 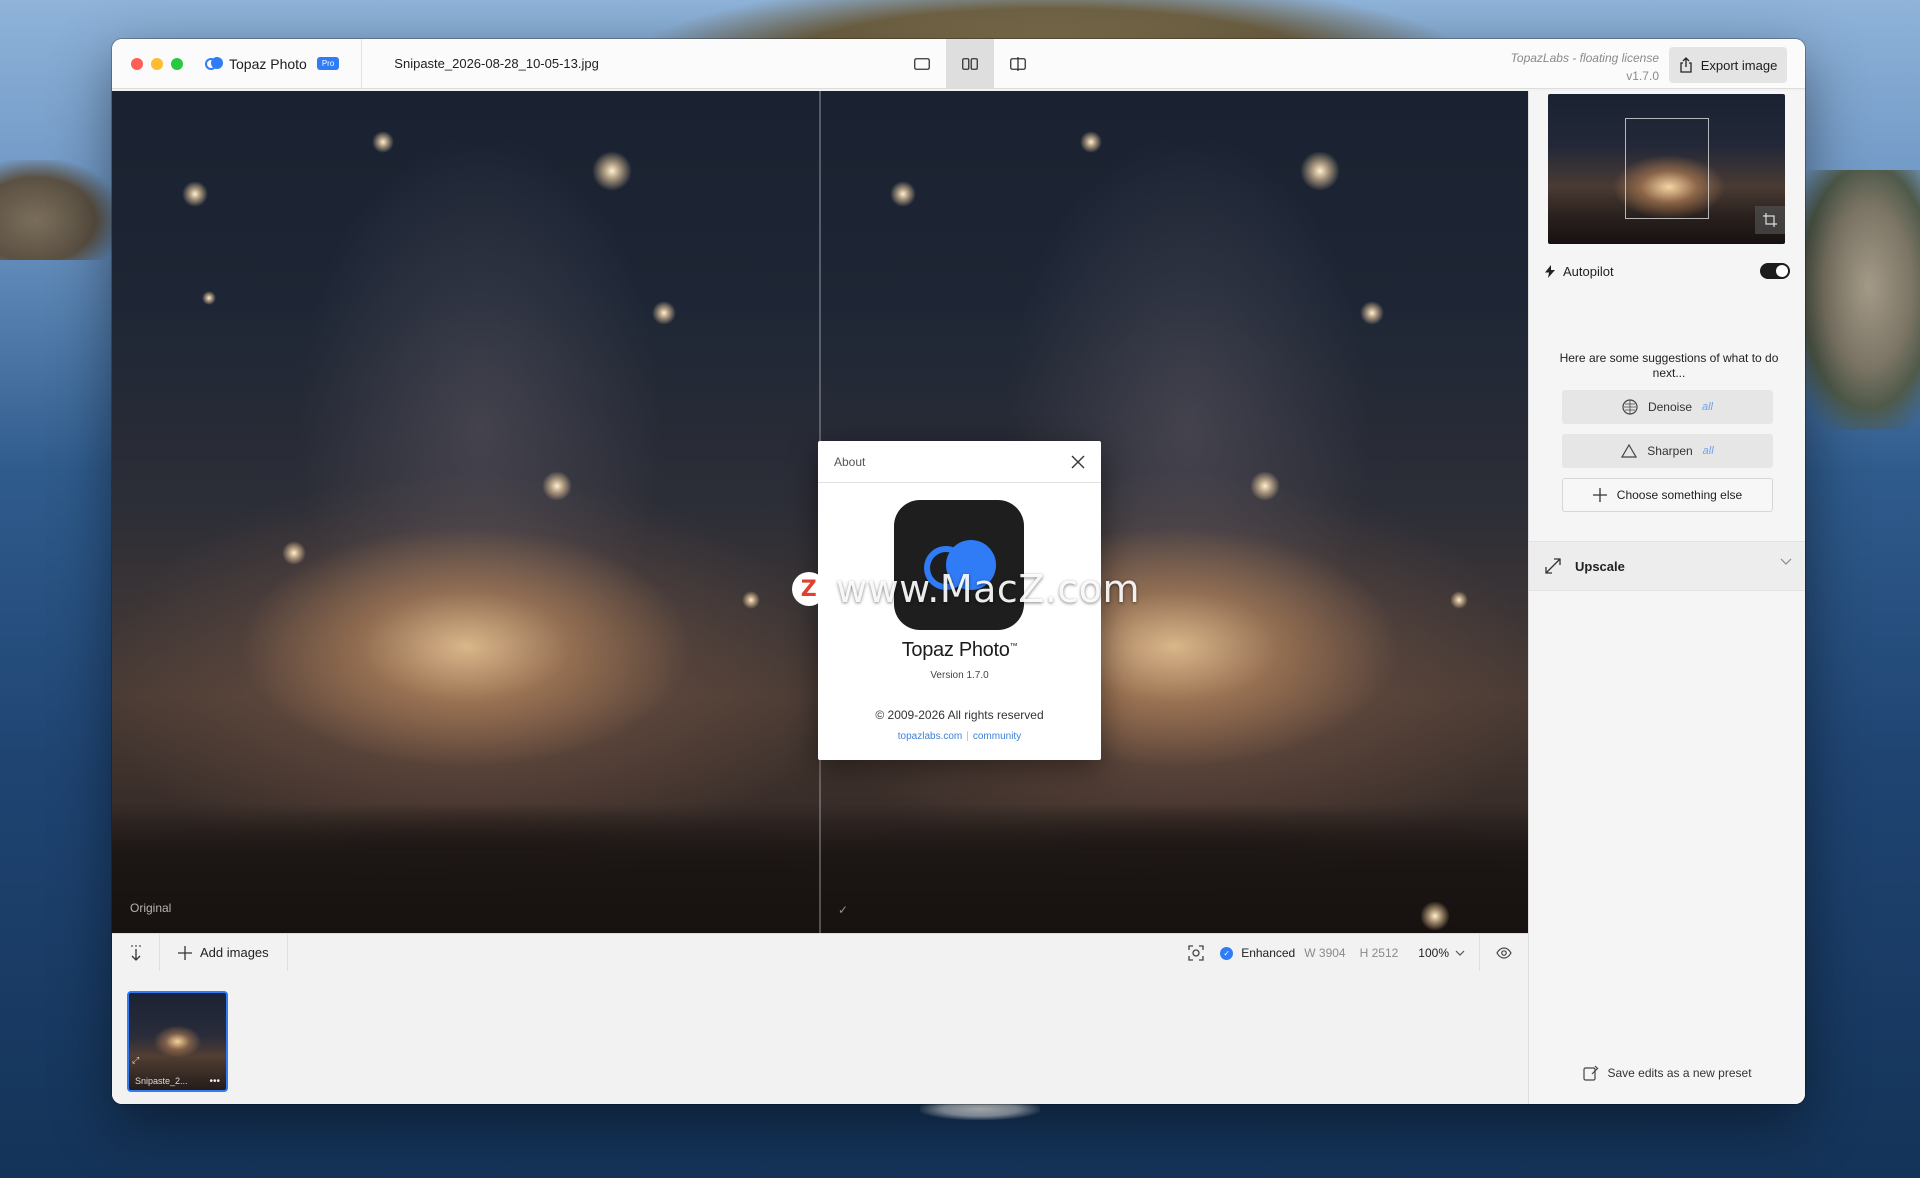 What do you see at coordinates (1588, 271) in the screenshot?
I see `autopilot-label: Autopilot` at bounding box center [1588, 271].